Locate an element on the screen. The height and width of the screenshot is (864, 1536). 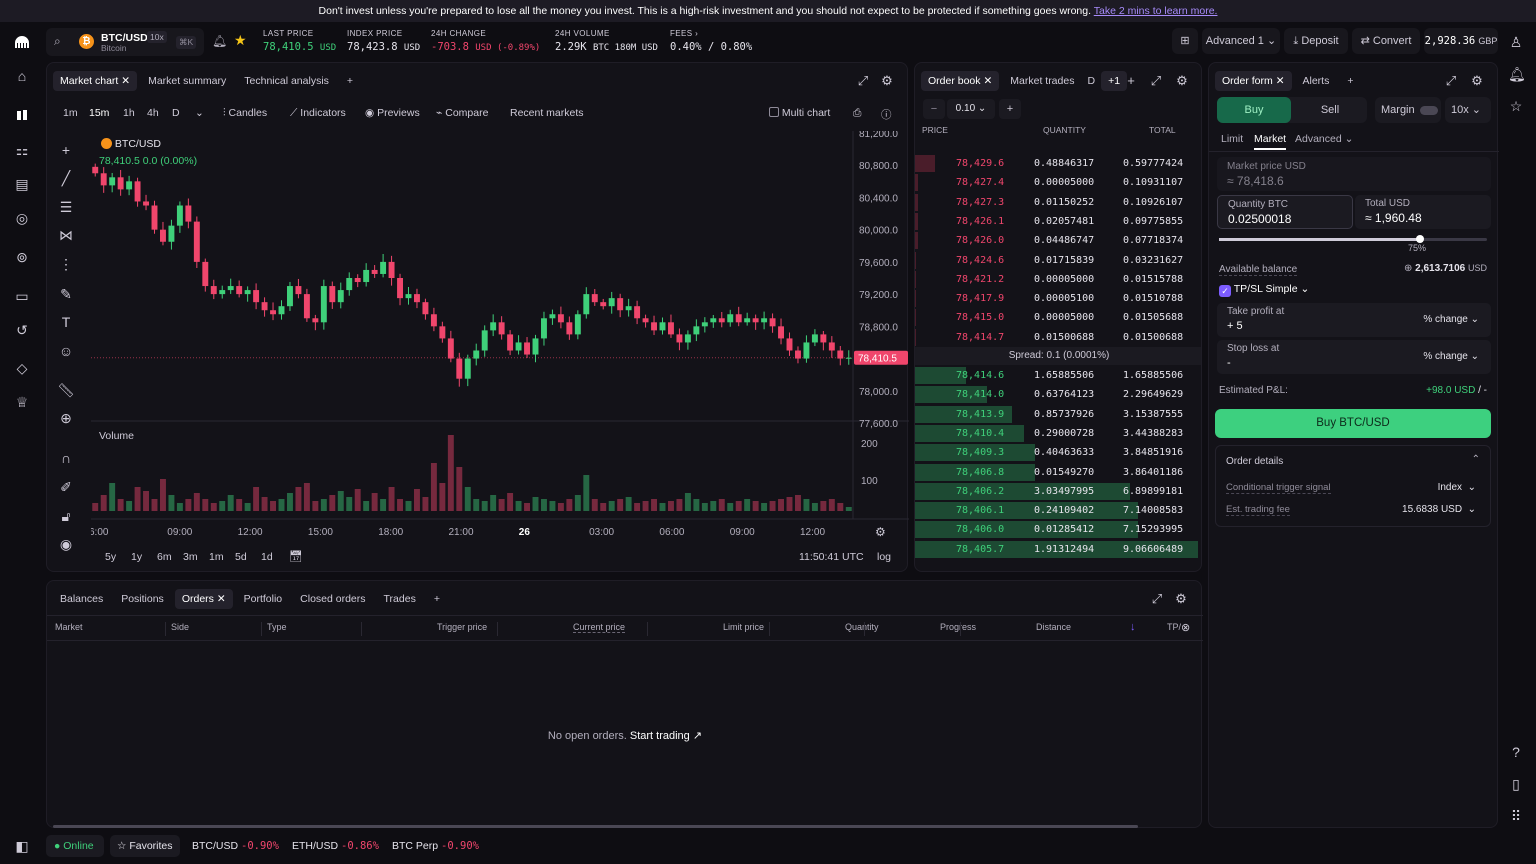
previews-button: ◉ Previews is located at coordinates (392, 113).